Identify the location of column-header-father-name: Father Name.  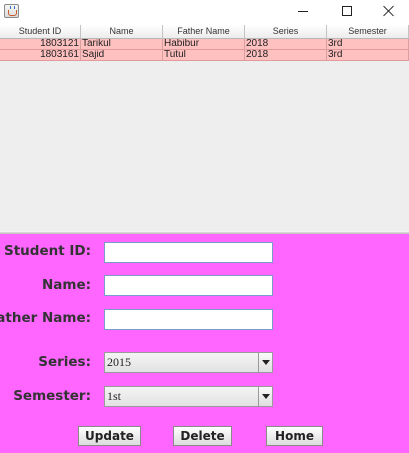
(204, 32).